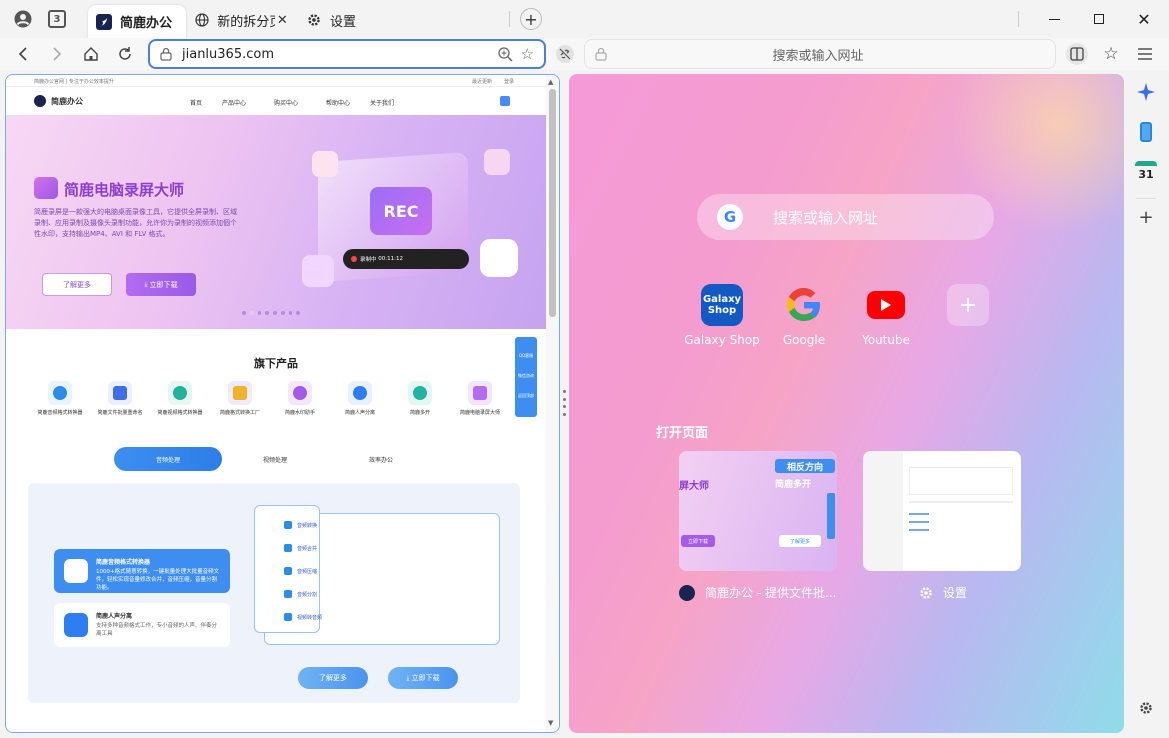 The height and width of the screenshot is (738, 1169). Describe the element at coordinates (1077, 54) in the screenshot. I see `split-view-icon` at that location.